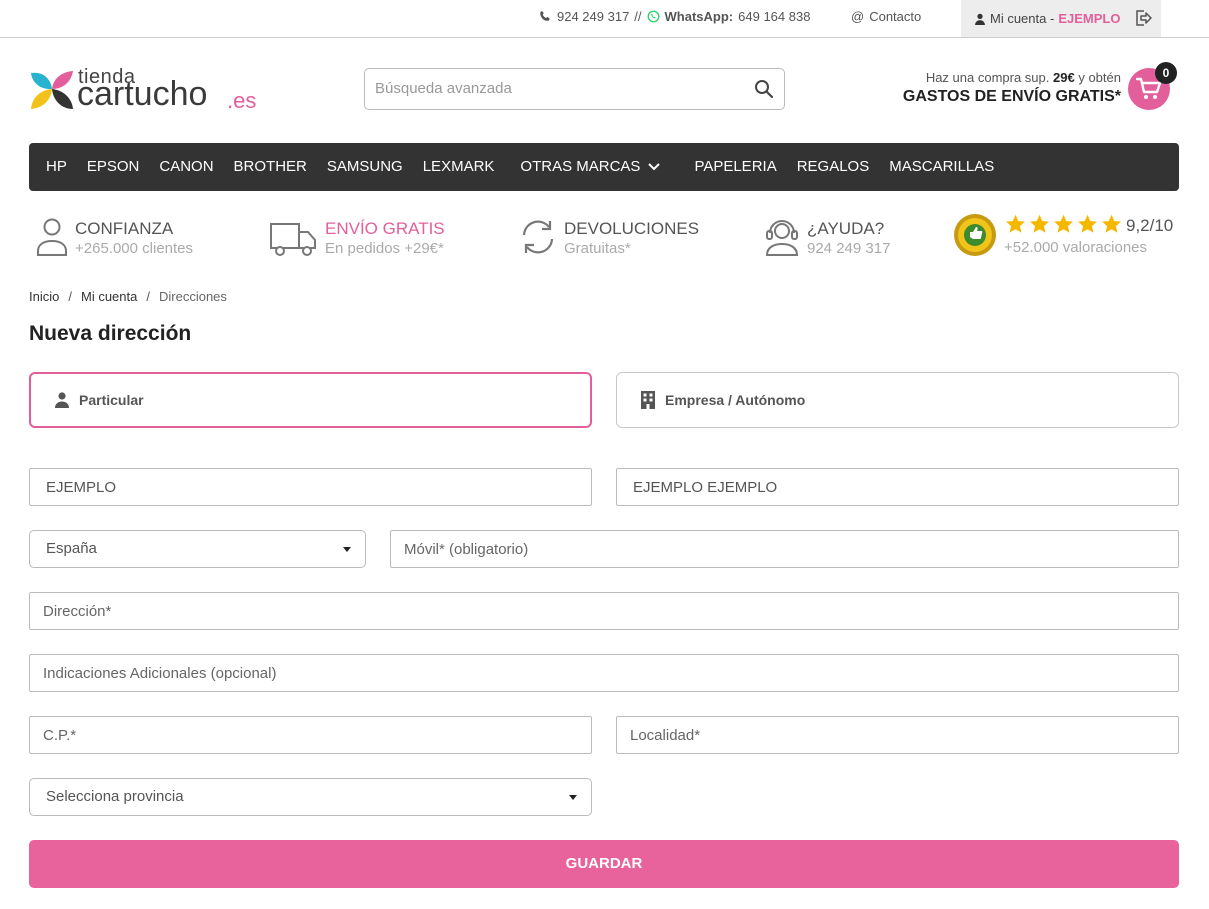  I want to click on promo-line-2: GASTOS DE ENVÍO GRATIS*, so click(1011, 96).